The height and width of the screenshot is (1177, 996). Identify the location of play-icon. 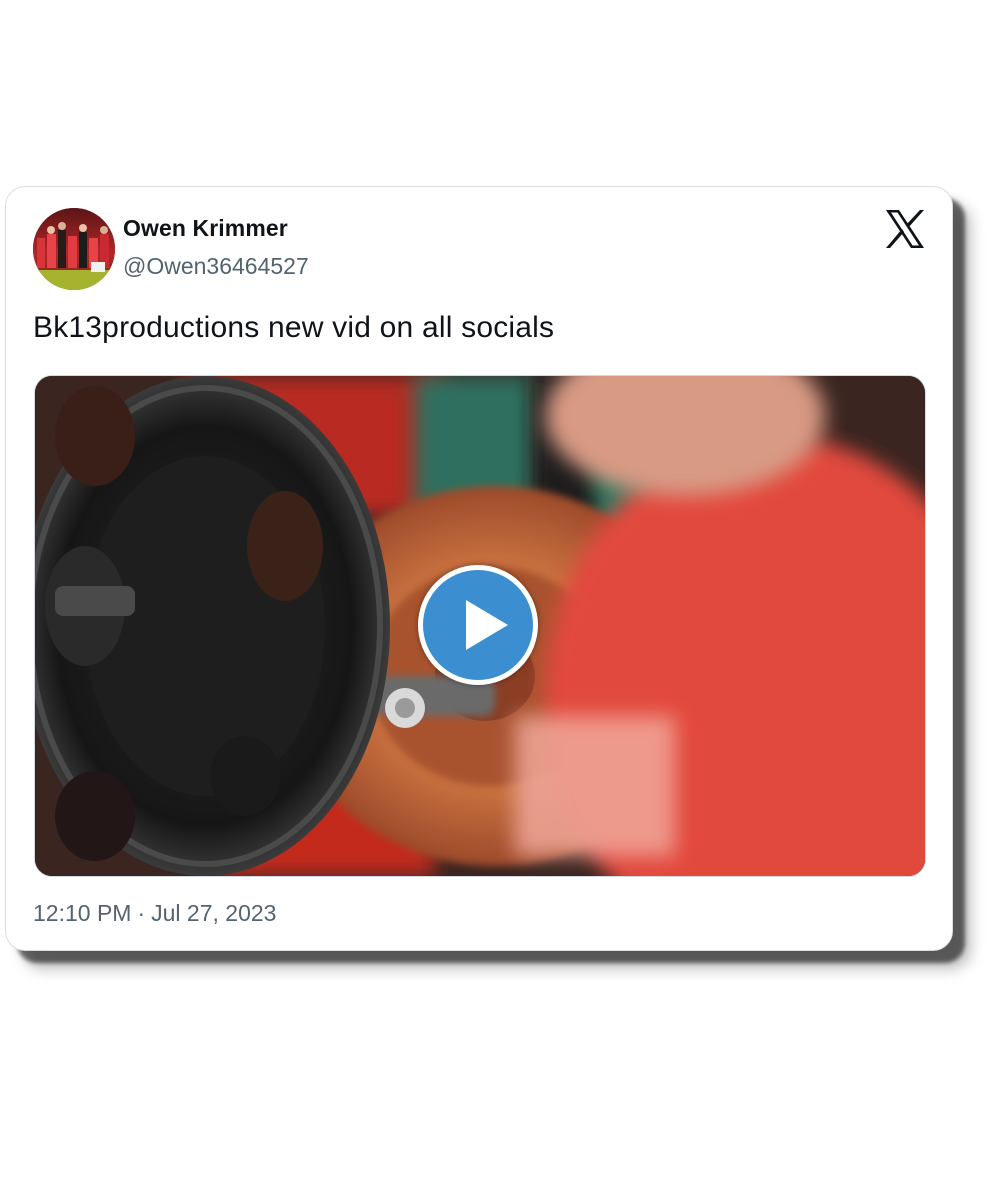
(487, 625).